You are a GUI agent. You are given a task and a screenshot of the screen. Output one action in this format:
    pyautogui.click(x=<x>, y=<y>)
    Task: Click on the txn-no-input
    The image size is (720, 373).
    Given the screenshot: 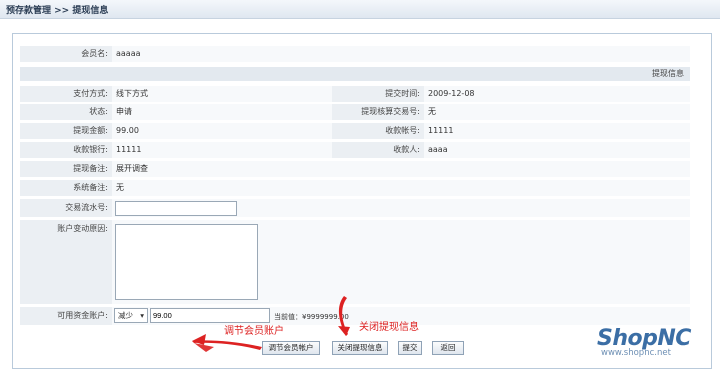 What is the action you would take?
    pyautogui.click(x=176, y=208)
    